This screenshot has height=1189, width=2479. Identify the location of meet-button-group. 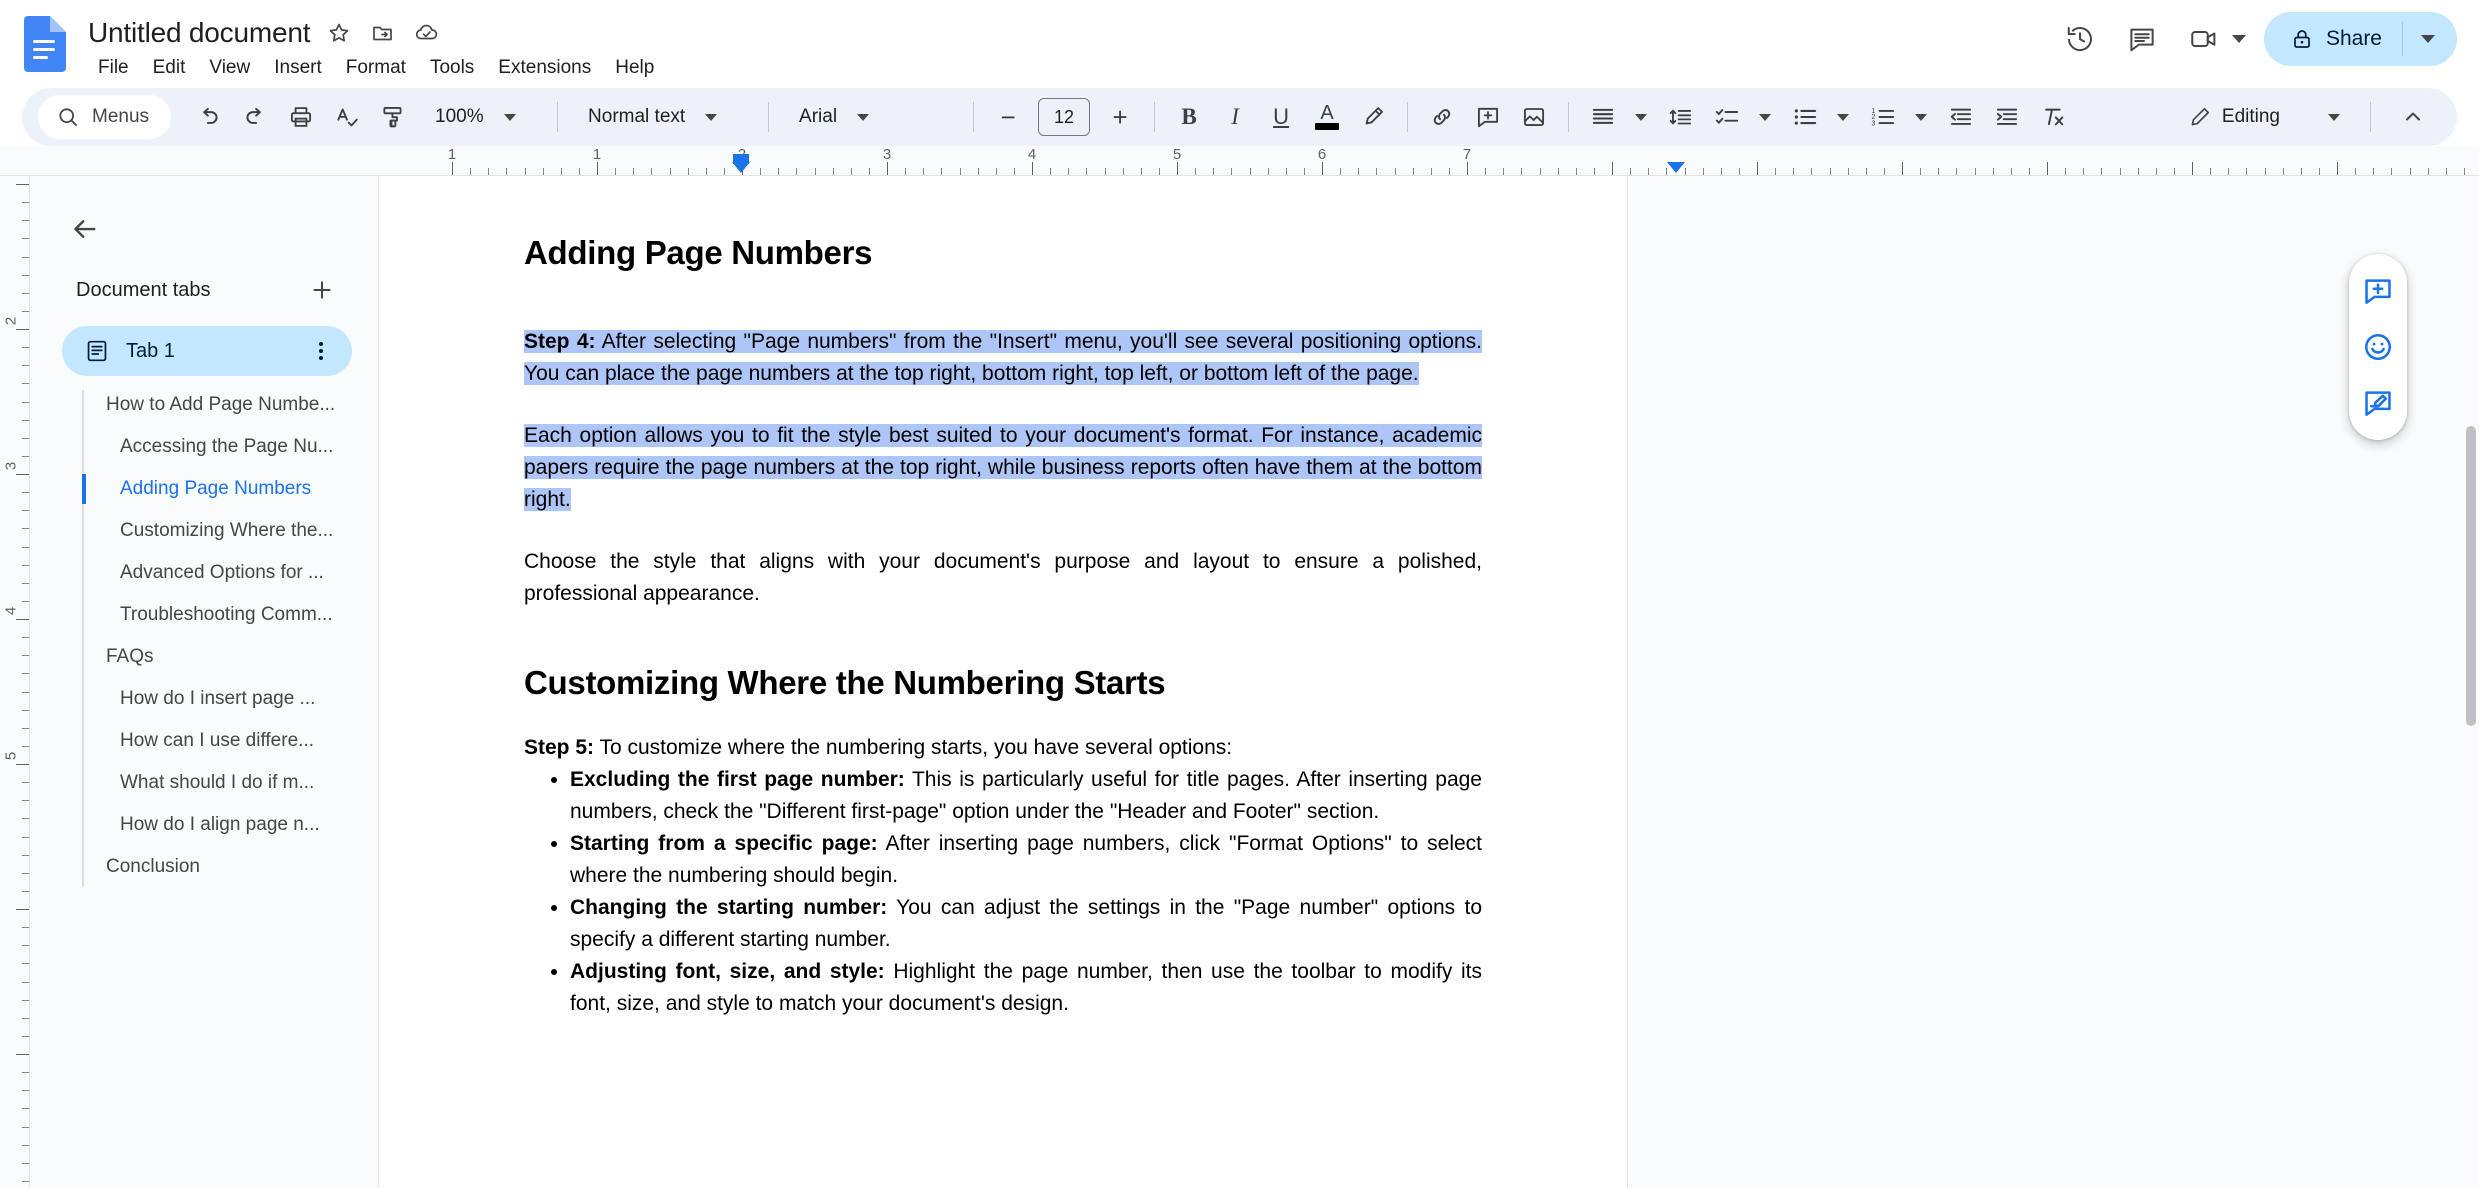
(2212, 39).